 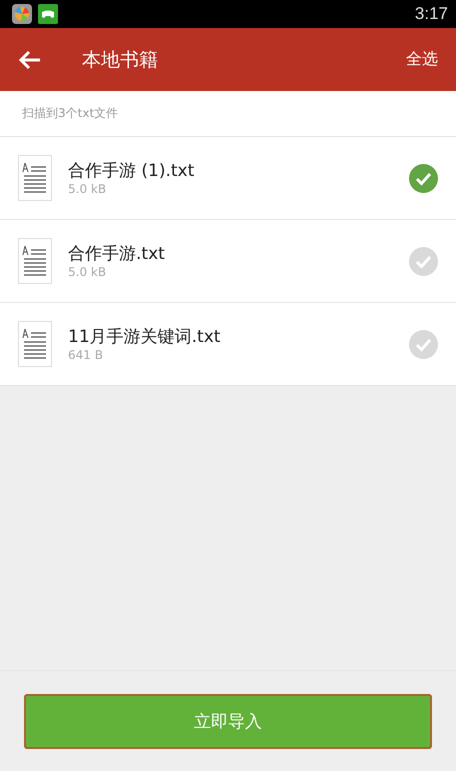 What do you see at coordinates (228, 261) in the screenshot?
I see `file-row: 合作手游.txt 5.0 kB` at bounding box center [228, 261].